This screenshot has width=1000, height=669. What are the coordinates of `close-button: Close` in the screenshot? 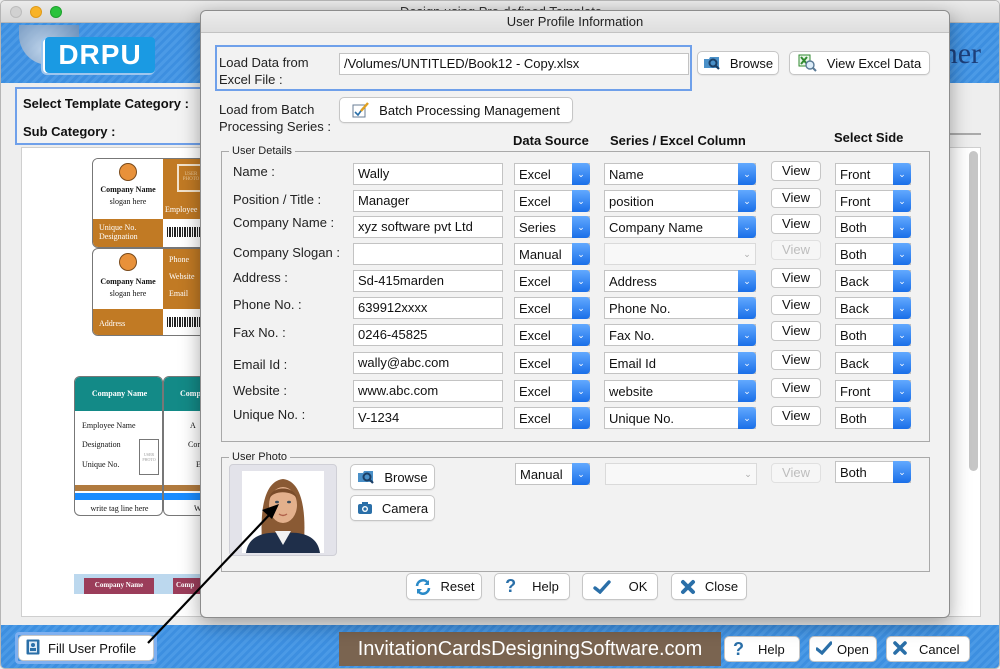 It's located at (709, 586).